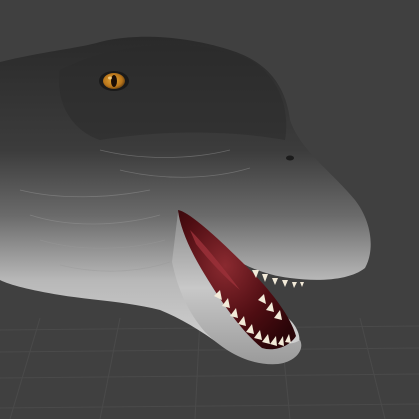 The height and width of the screenshot is (419, 419). What do you see at coordinates (114, 81) in the screenshot?
I see `eye` at bounding box center [114, 81].